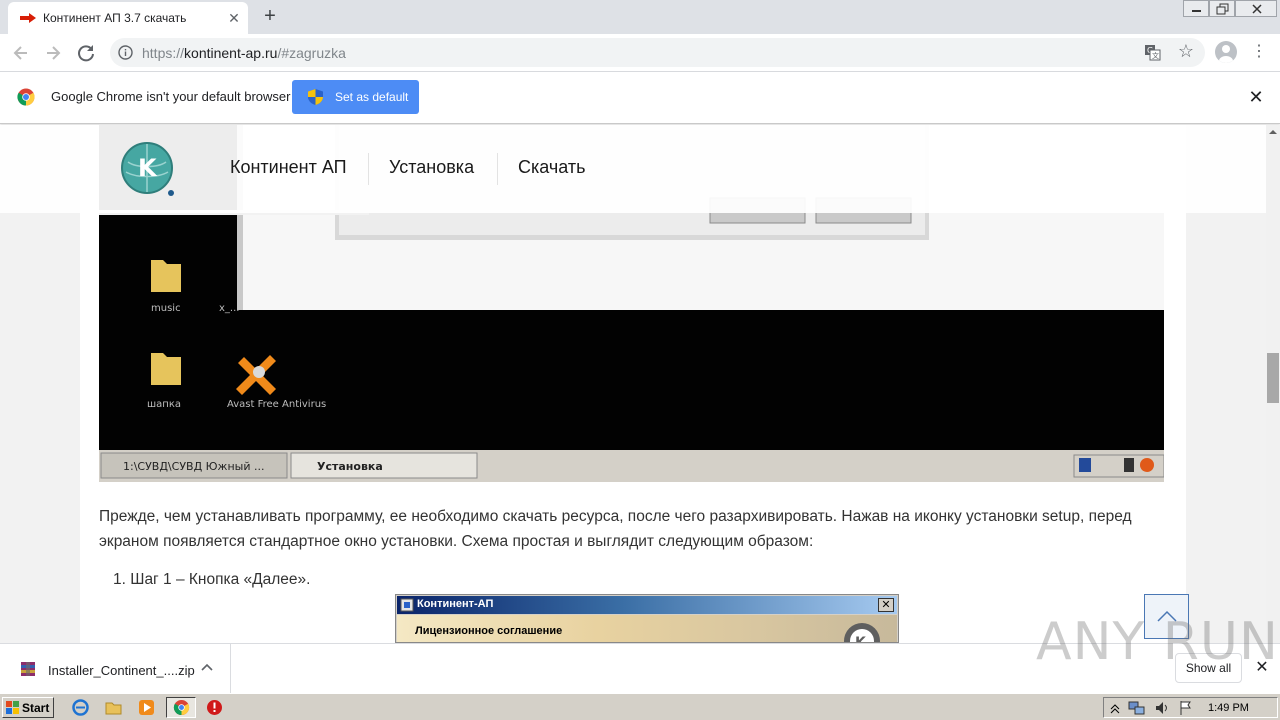 This screenshot has height=720, width=1280. What do you see at coordinates (1162, 708) in the screenshot?
I see `volume-icon` at bounding box center [1162, 708].